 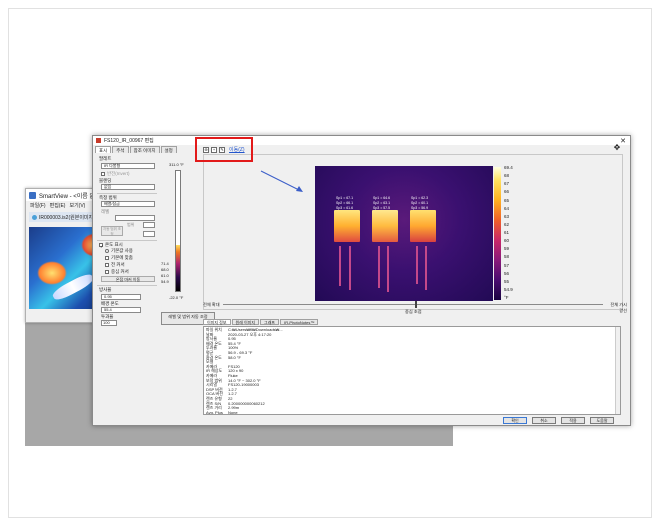 I want to click on highlight-box, so click(x=224, y=149).